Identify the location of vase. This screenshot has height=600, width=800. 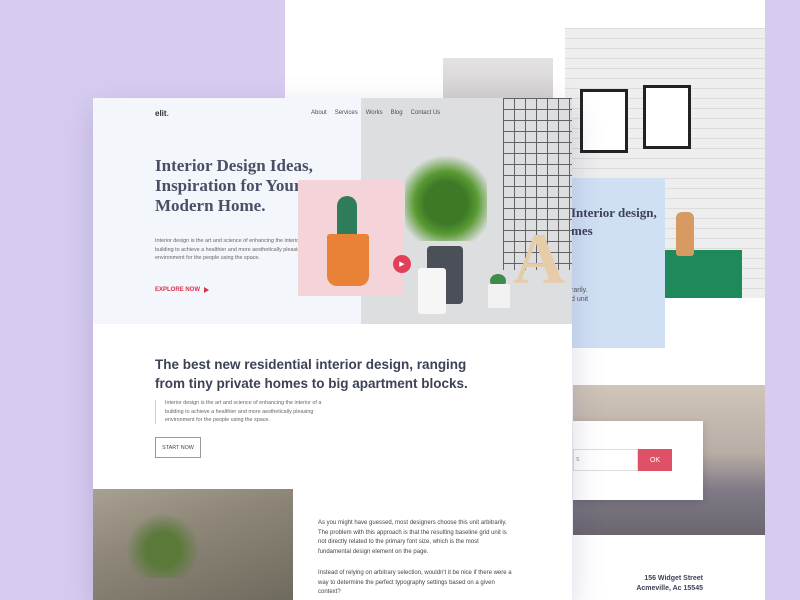
(685, 234).